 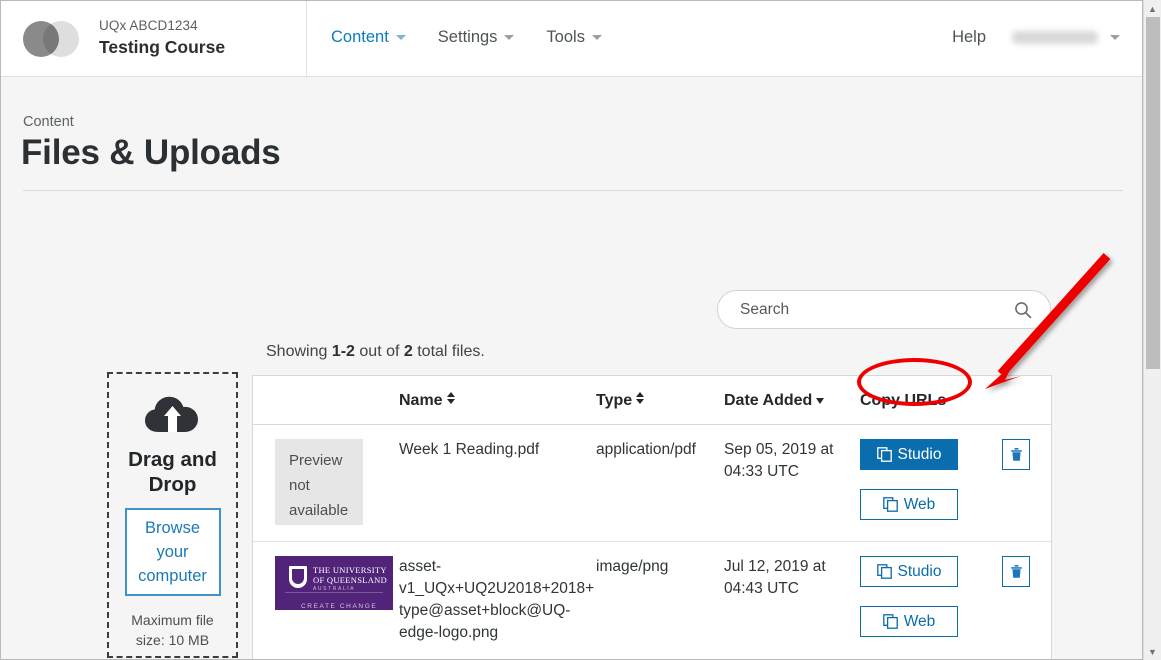 What do you see at coordinates (408, 351) in the screenshot?
I see `showing-total: 2` at bounding box center [408, 351].